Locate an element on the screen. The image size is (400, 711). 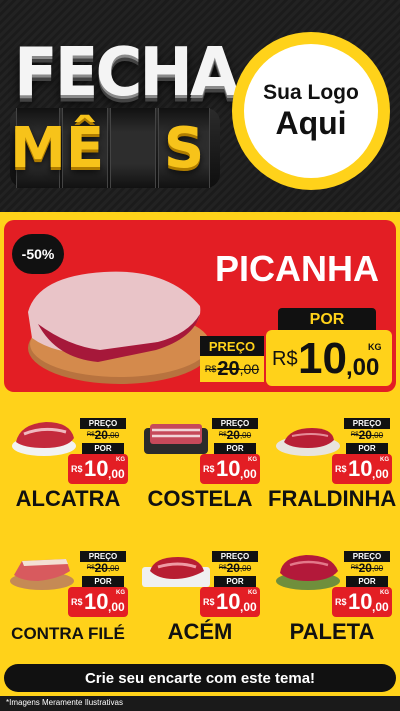
product-card-acem: PREÇO R$ 20,00 POR R$ 10,00 KG ACÉM is located at coordinates (200, 594).